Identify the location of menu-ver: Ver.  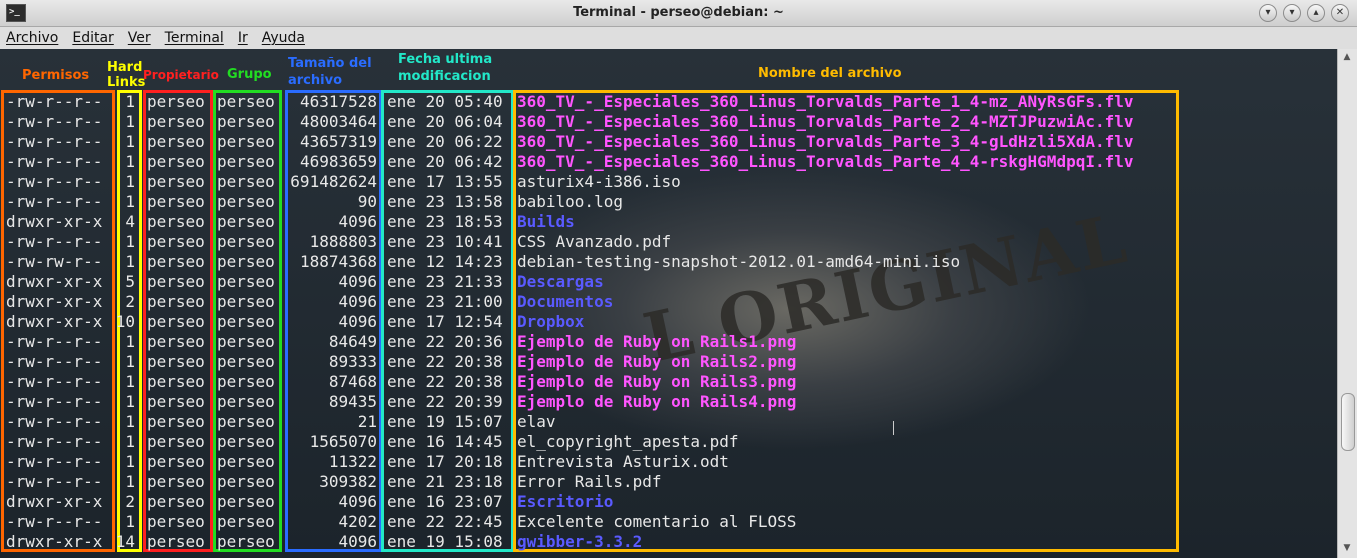
(139, 38).